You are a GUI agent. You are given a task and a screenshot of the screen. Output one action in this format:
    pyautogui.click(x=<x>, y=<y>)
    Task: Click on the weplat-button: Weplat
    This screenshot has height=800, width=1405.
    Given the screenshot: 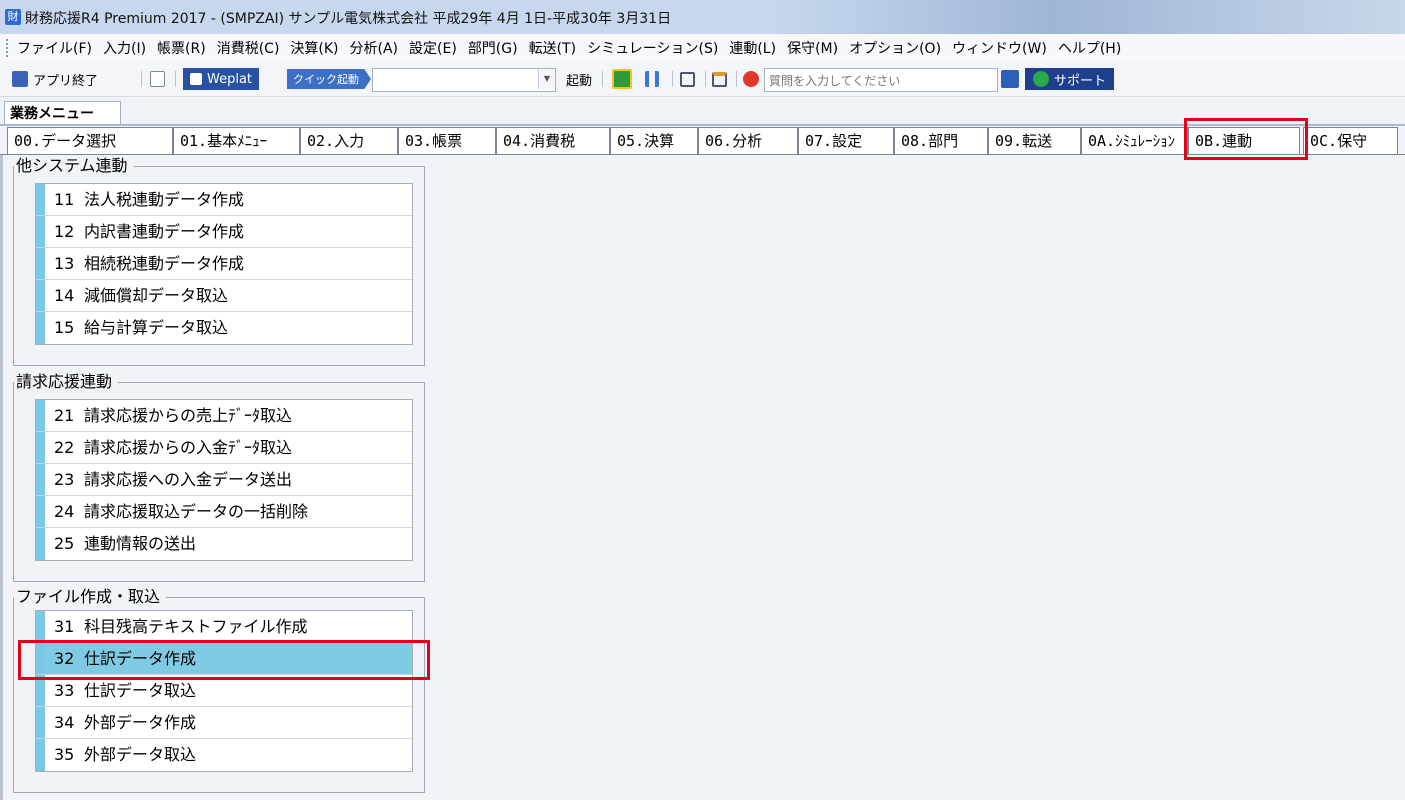 What is the action you would take?
    pyautogui.click(x=221, y=79)
    